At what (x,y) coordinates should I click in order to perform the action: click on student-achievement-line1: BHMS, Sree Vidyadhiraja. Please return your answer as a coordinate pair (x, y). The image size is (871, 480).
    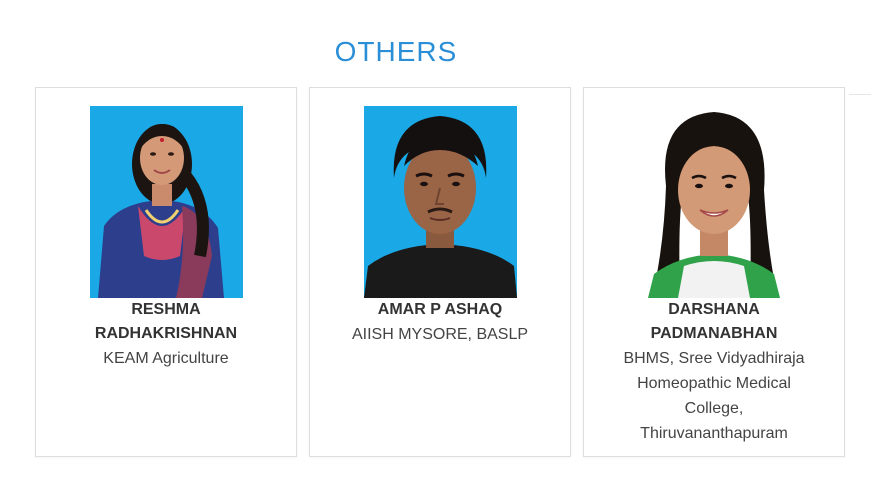
    Looking at the image, I should click on (714, 358).